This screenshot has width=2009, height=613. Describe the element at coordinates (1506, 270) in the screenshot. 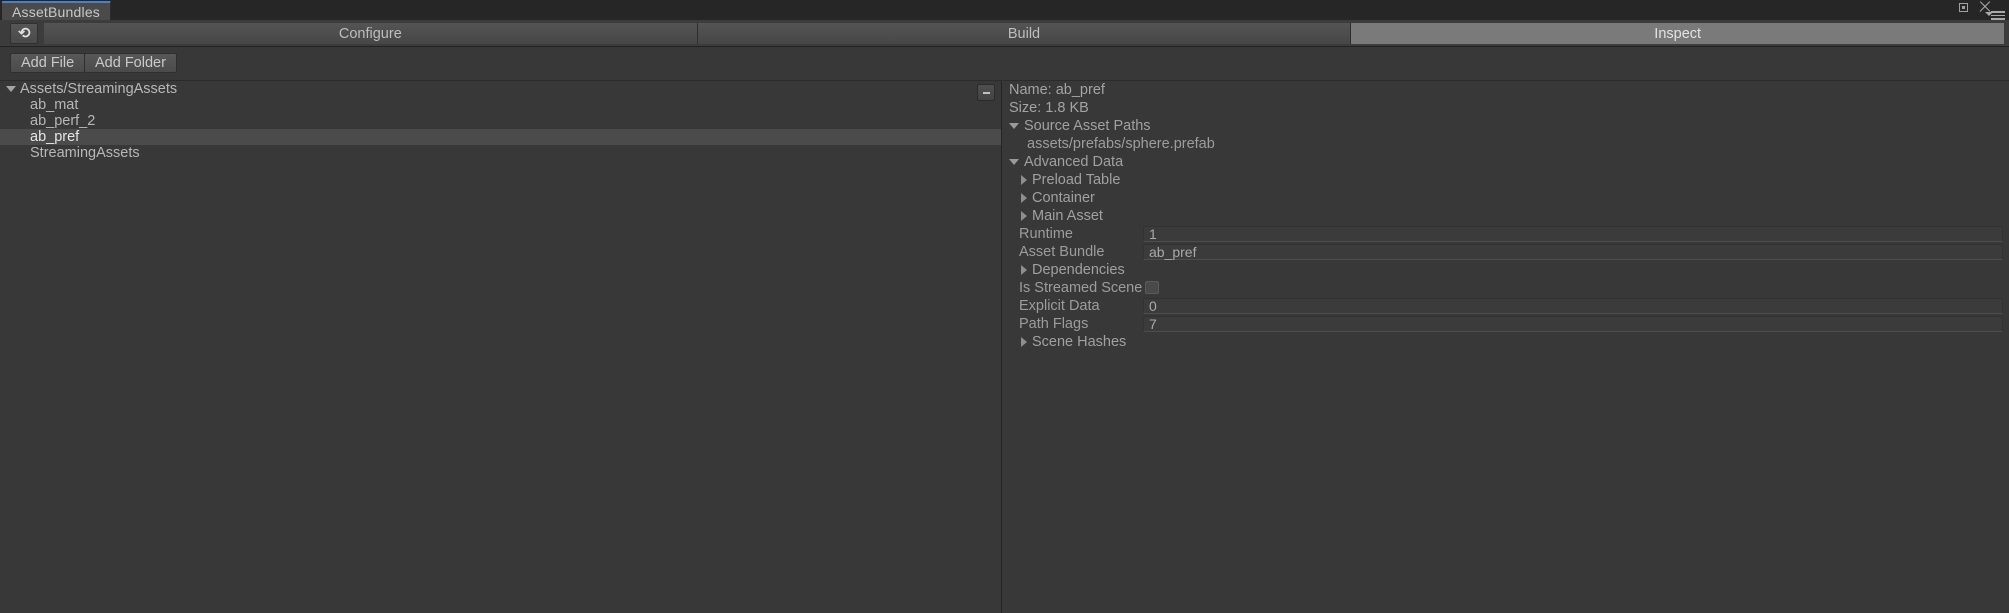

I see `dependencies-foldout: Dependencies` at that location.